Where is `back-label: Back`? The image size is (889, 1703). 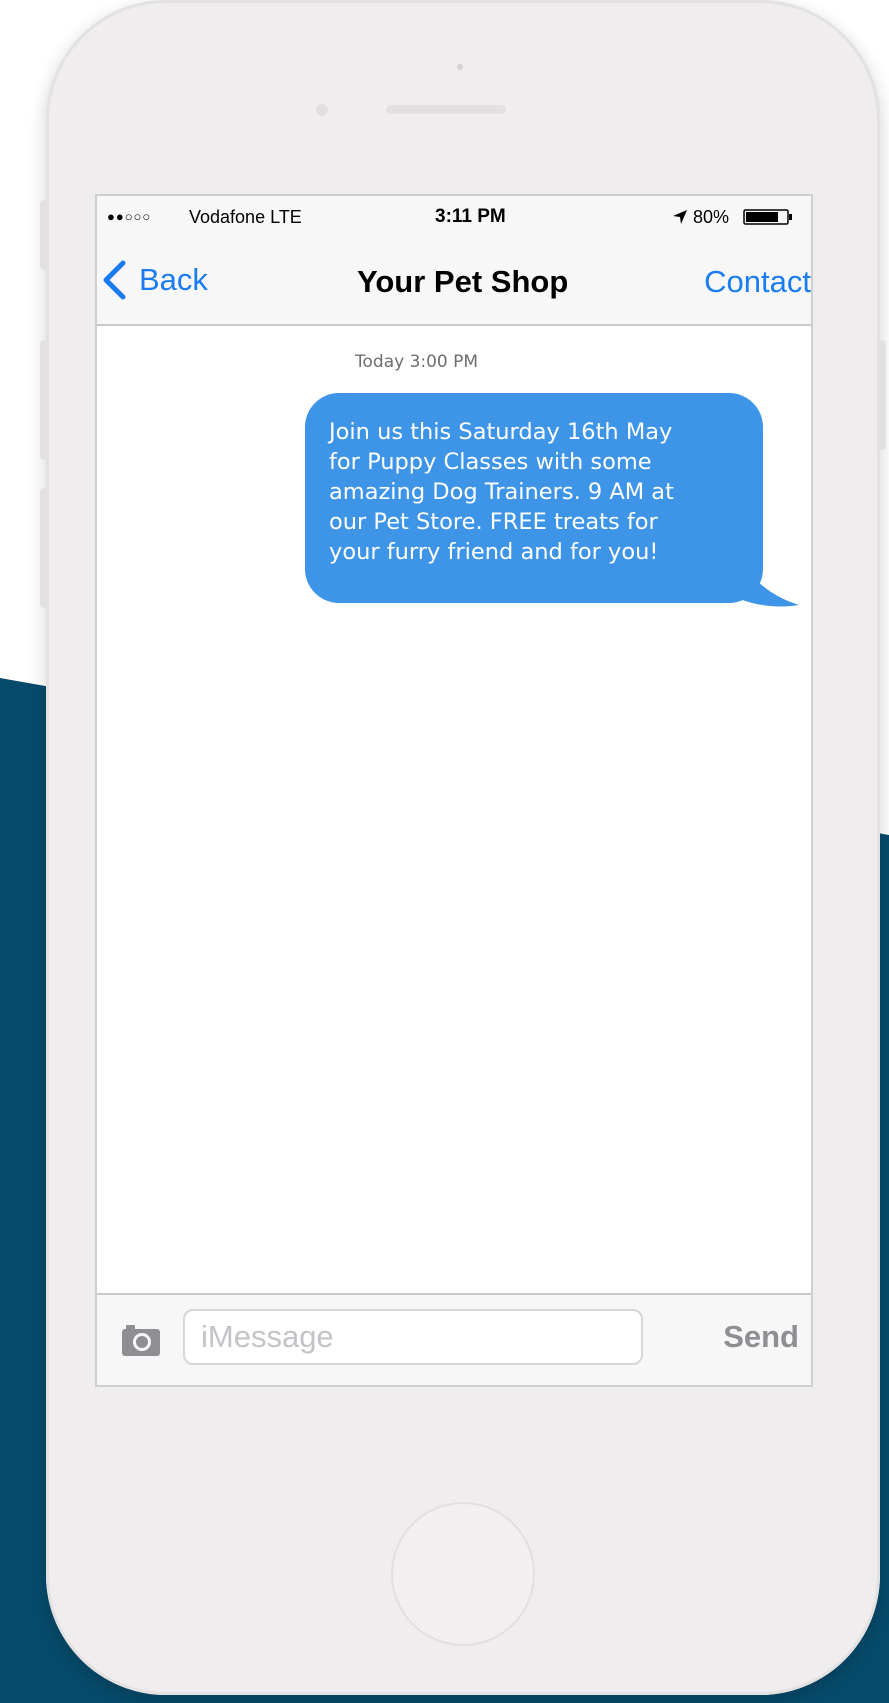 back-label: Back is located at coordinates (173, 279).